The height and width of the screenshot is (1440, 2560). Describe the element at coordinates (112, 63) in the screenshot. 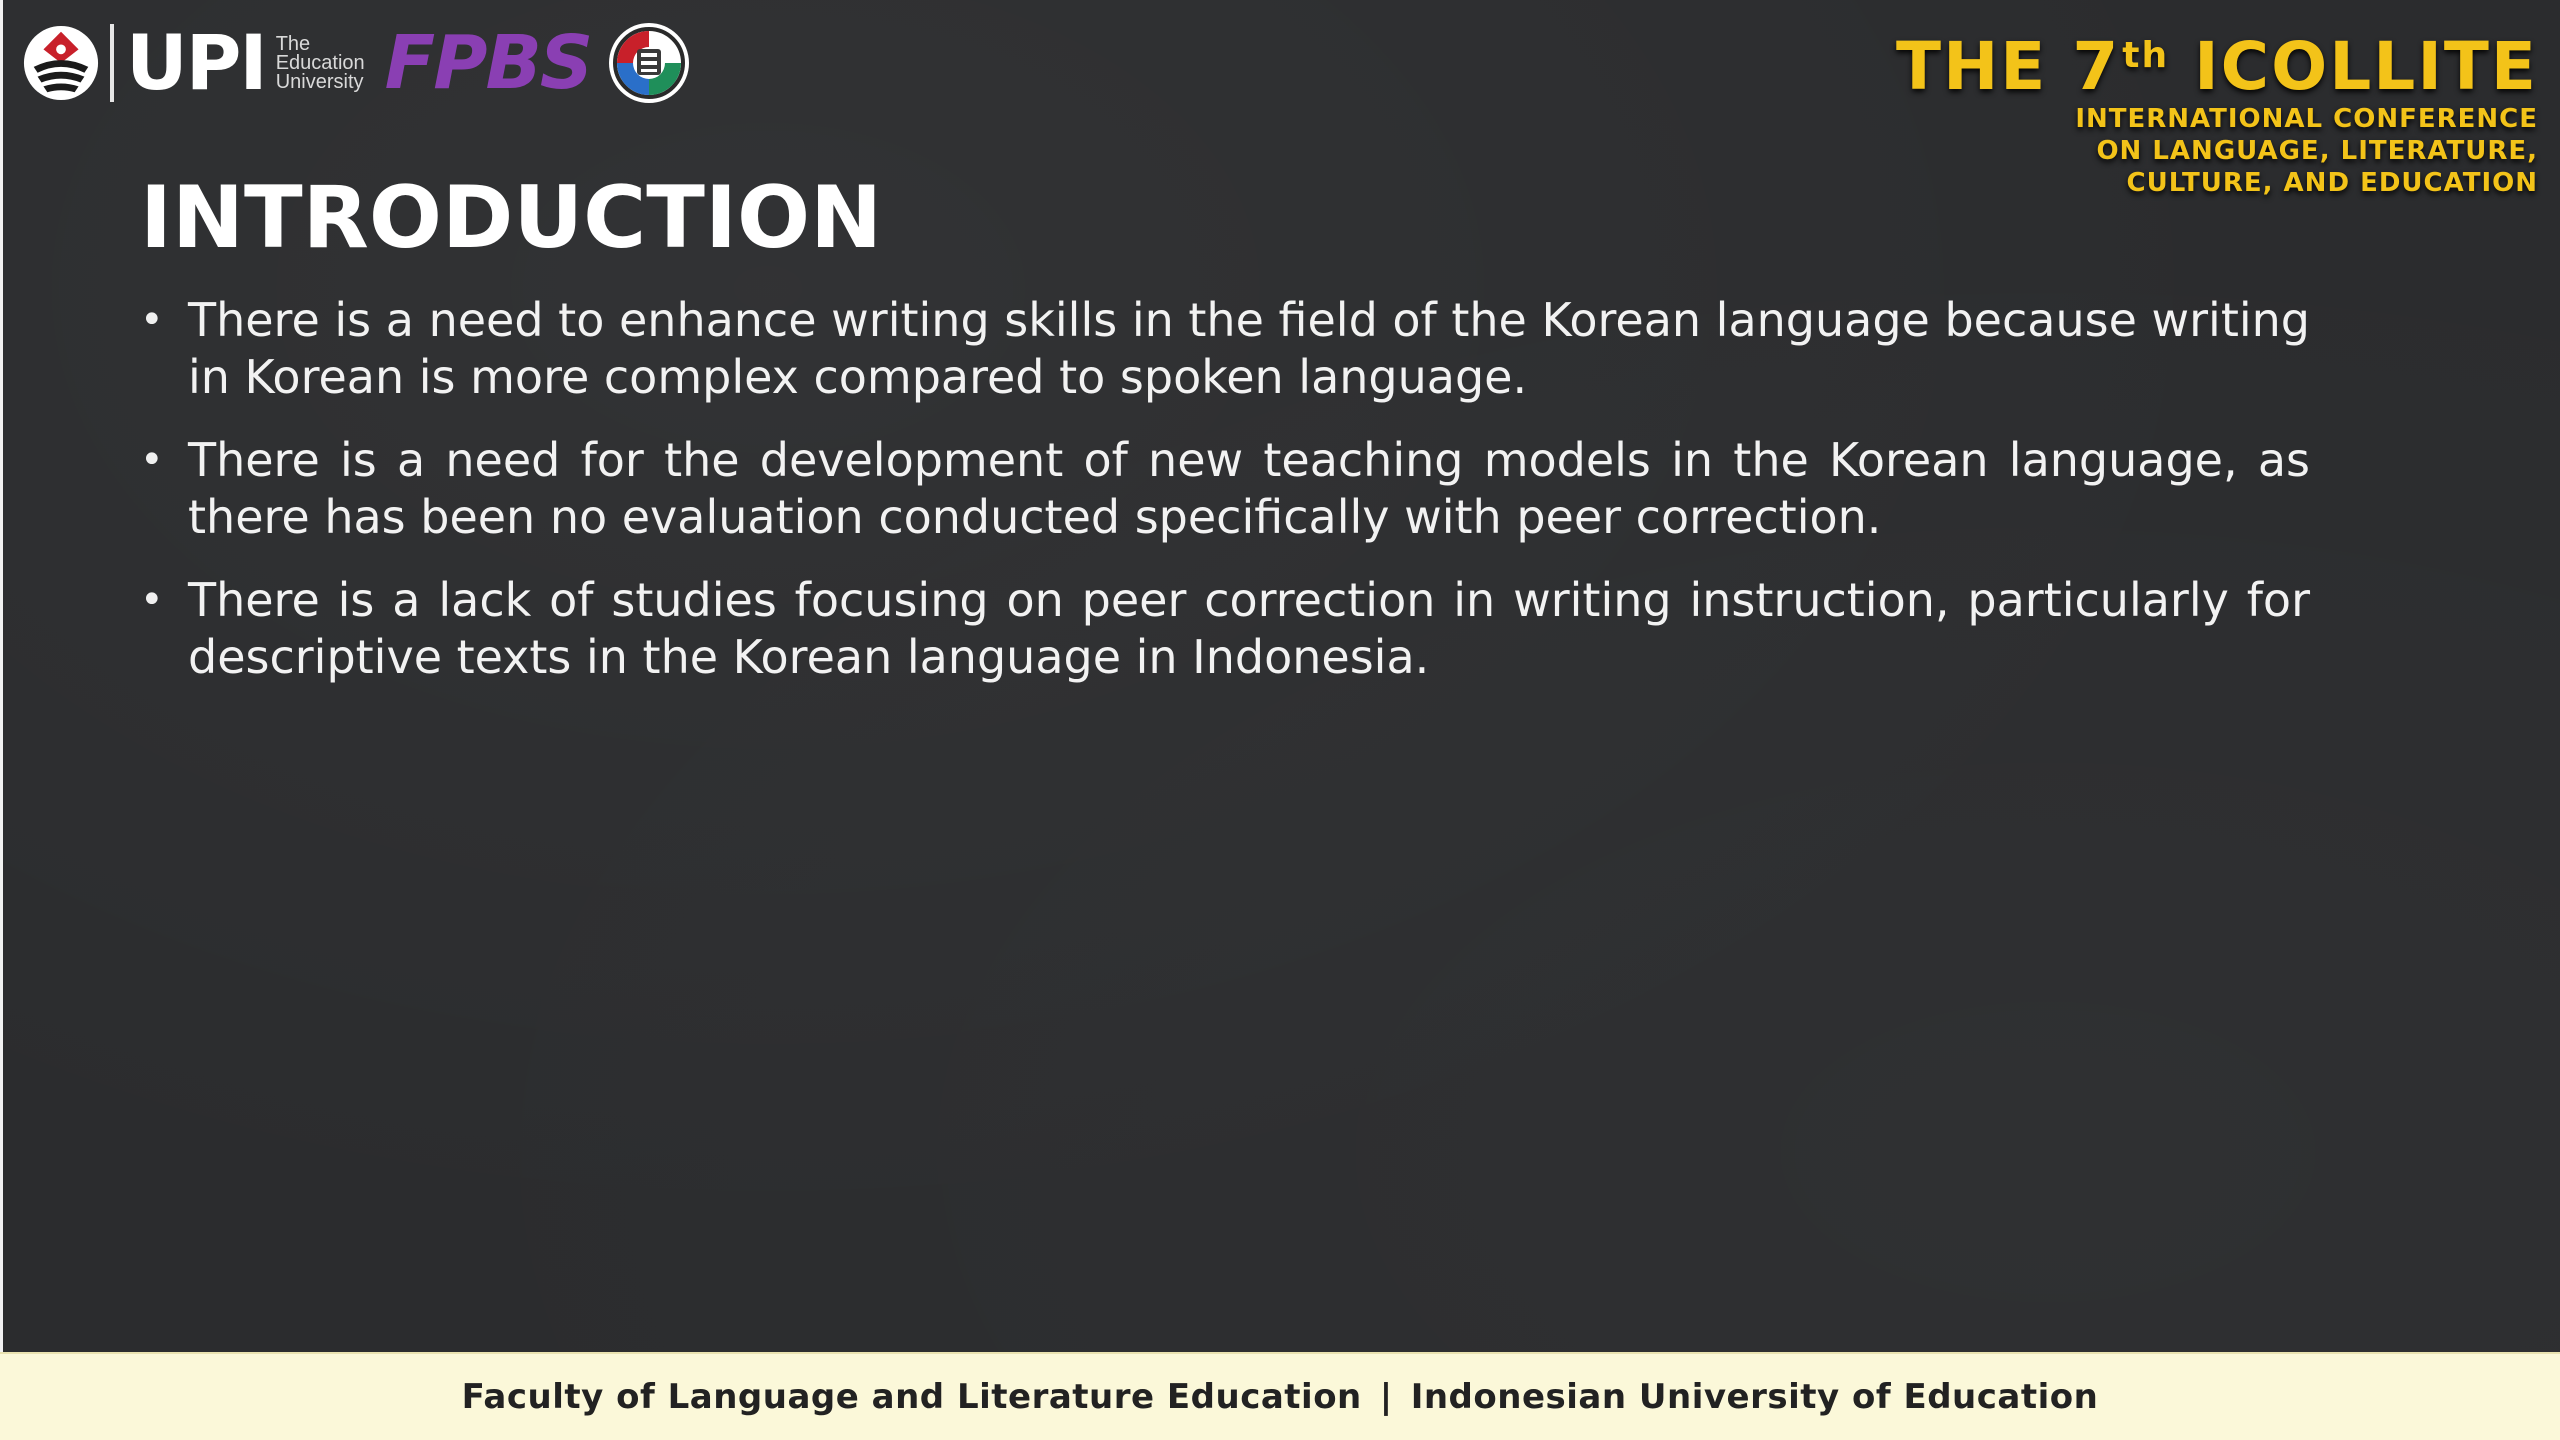

I see `logo-divider` at that location.